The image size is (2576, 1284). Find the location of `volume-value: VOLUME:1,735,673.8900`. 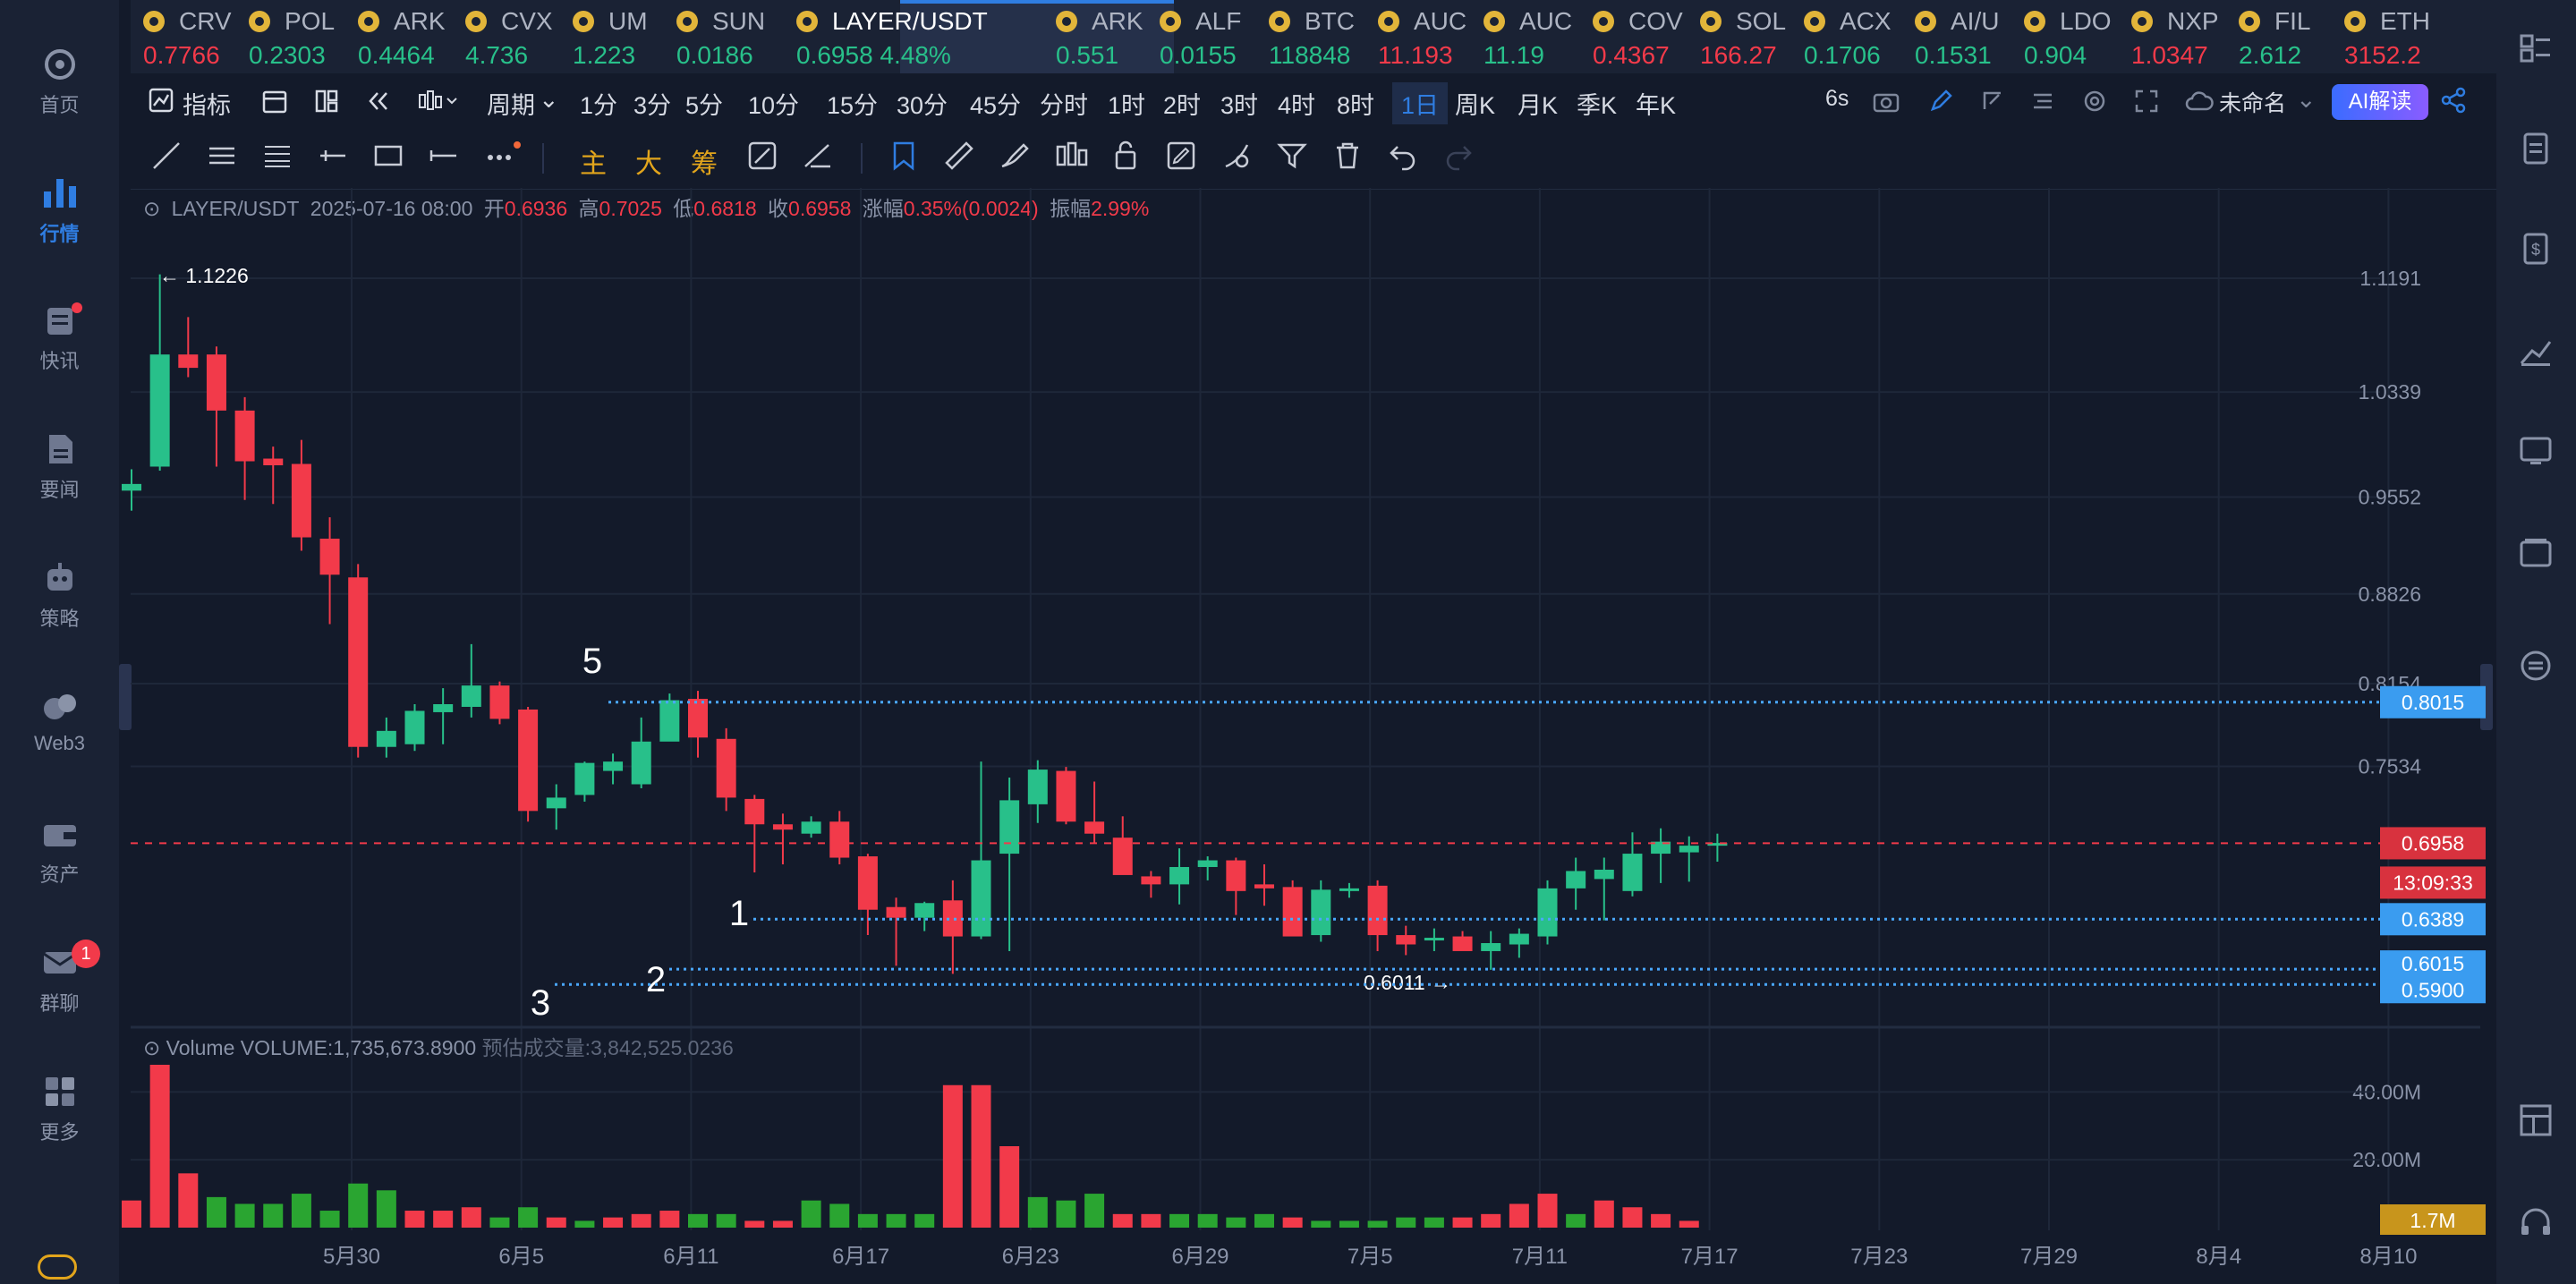

volume-value: VOLUME:1,735,673.8900 is located at coordinates (358, 1047).